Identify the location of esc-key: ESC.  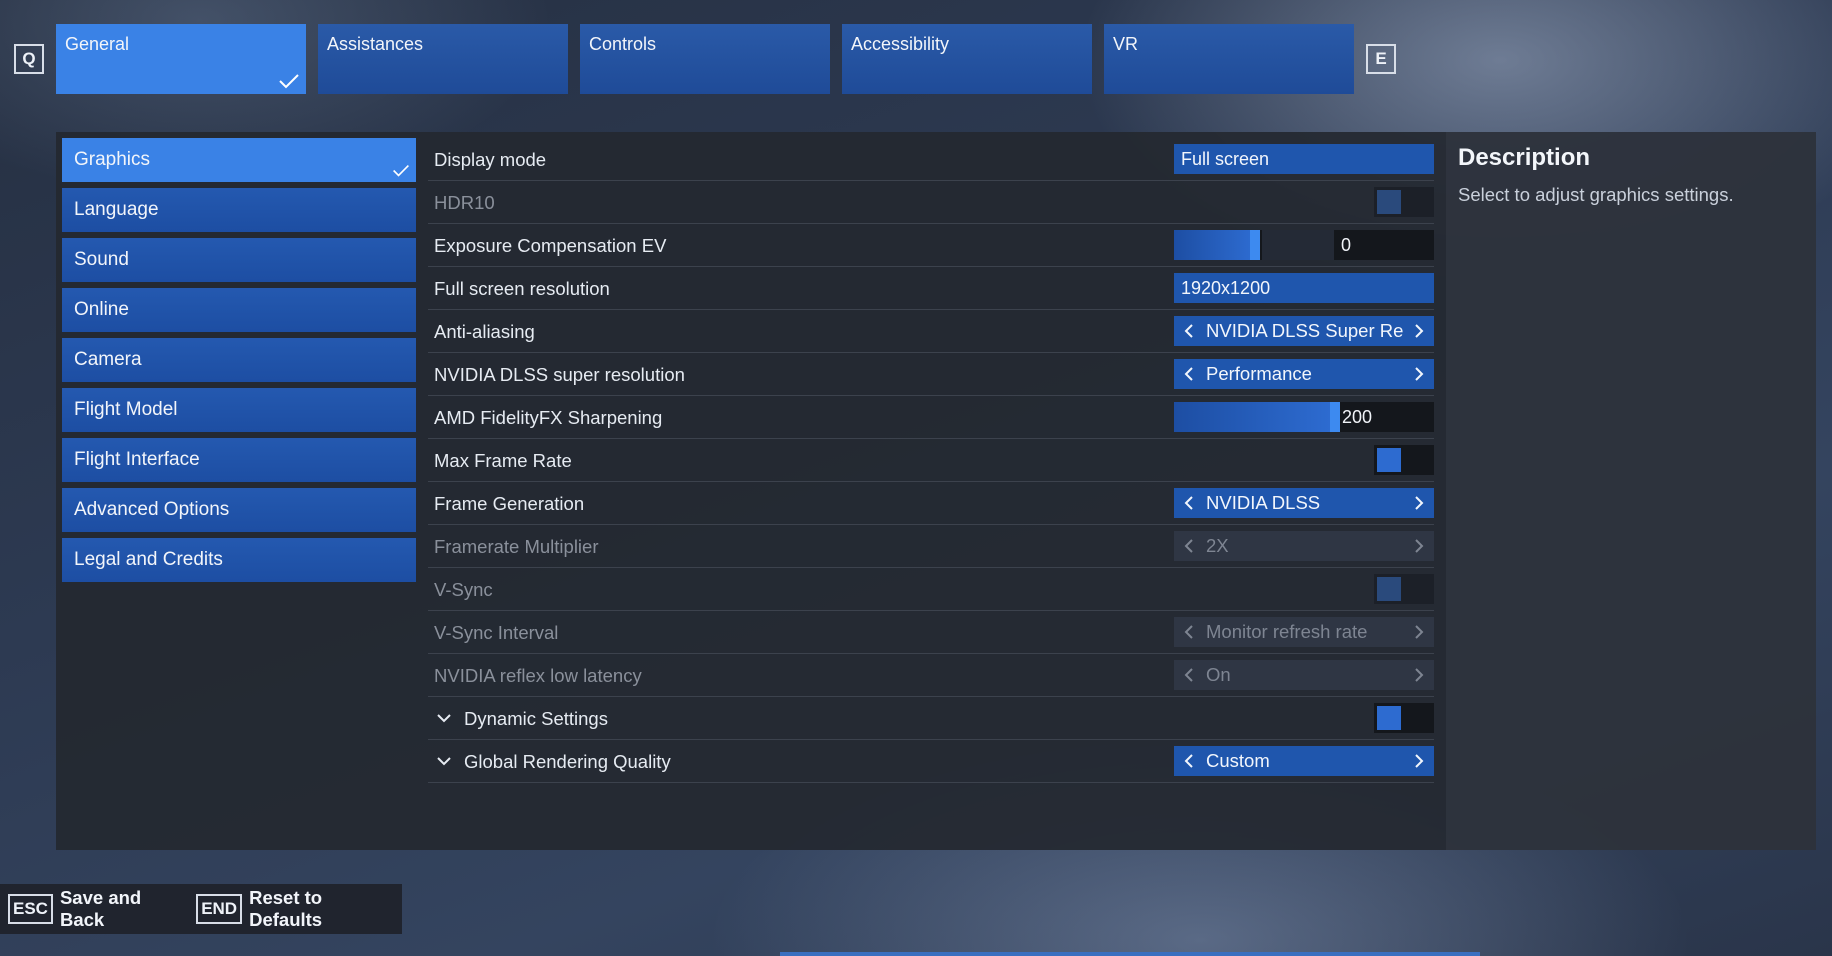
(30, 909).